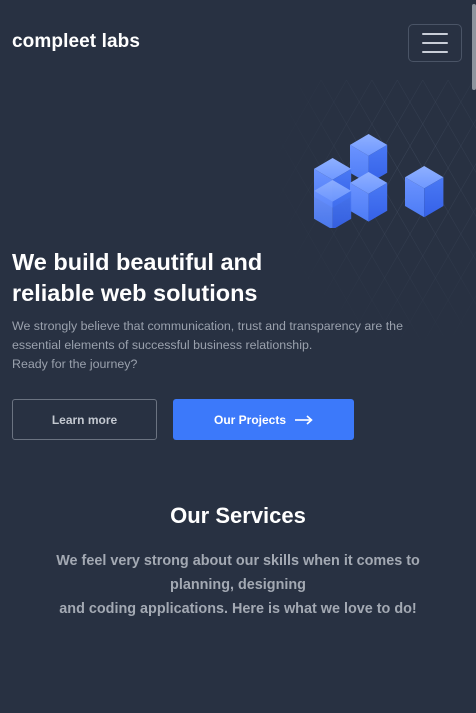 This screenshot has height=713, width=476. I want to click on learn-more-button: Learn more, so click(84, 419).